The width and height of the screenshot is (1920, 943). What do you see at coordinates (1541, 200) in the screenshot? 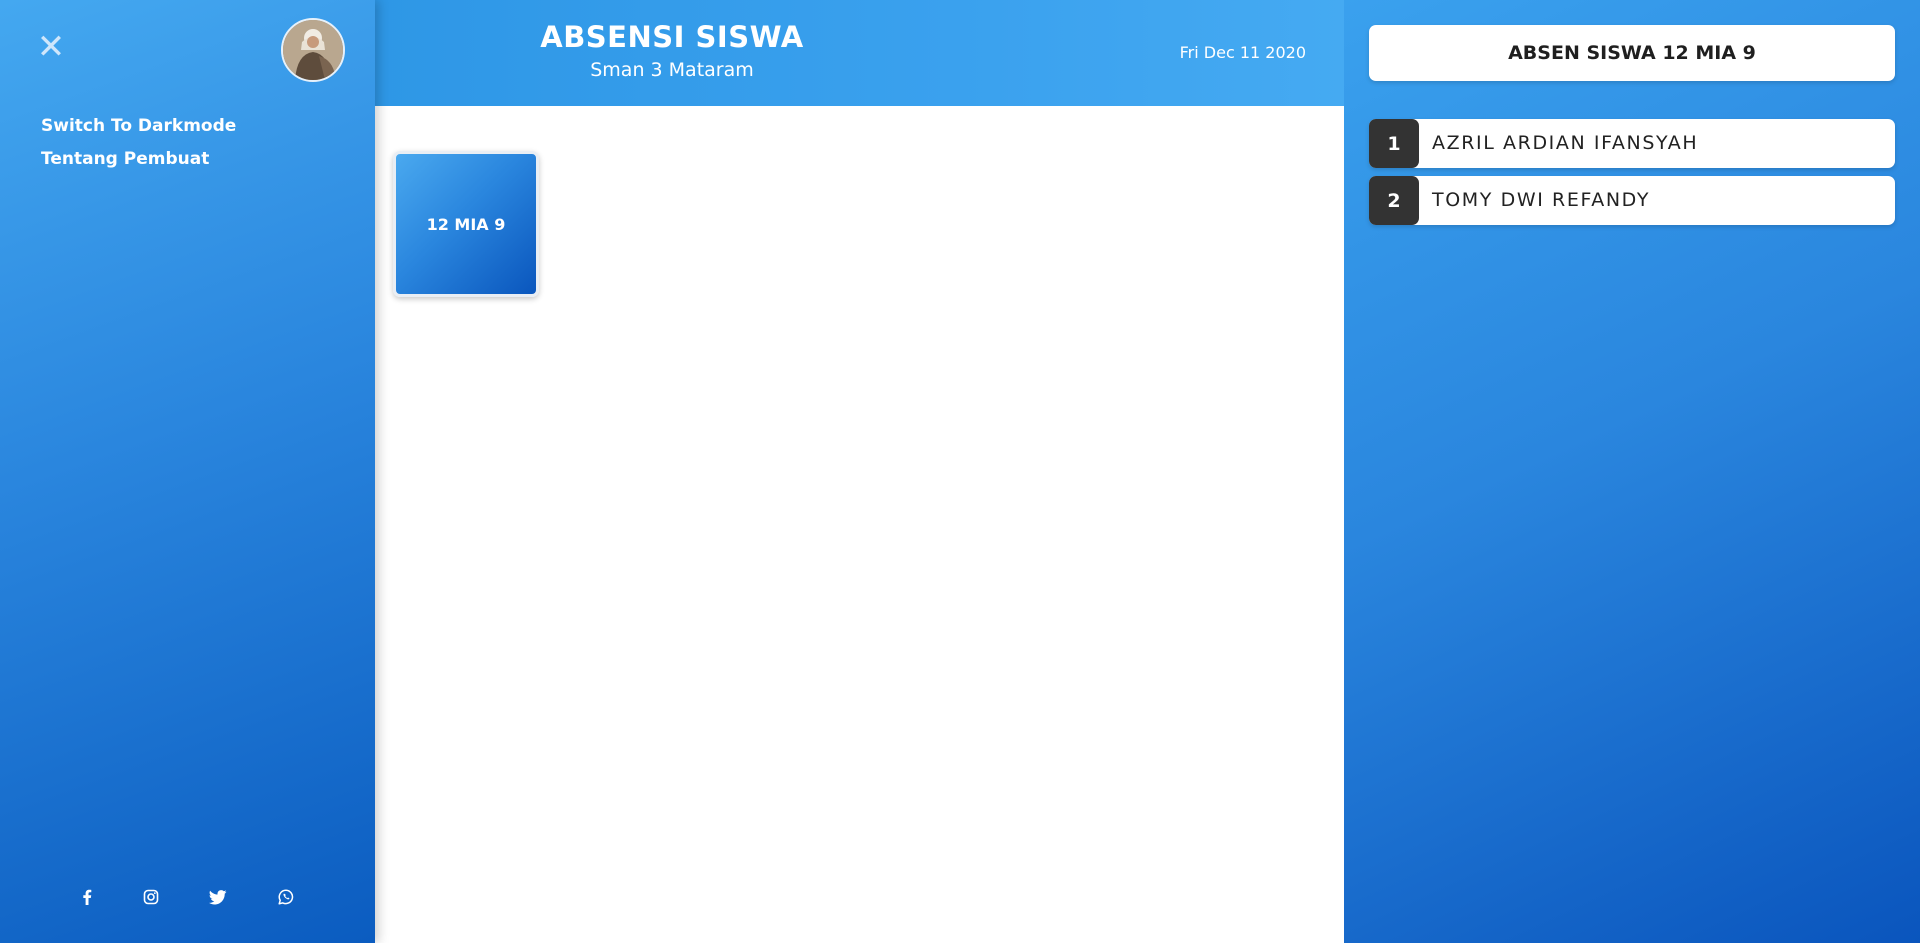
I see `student-name: TOMY DWI REFANDY` at bounding box center [1541, 200].